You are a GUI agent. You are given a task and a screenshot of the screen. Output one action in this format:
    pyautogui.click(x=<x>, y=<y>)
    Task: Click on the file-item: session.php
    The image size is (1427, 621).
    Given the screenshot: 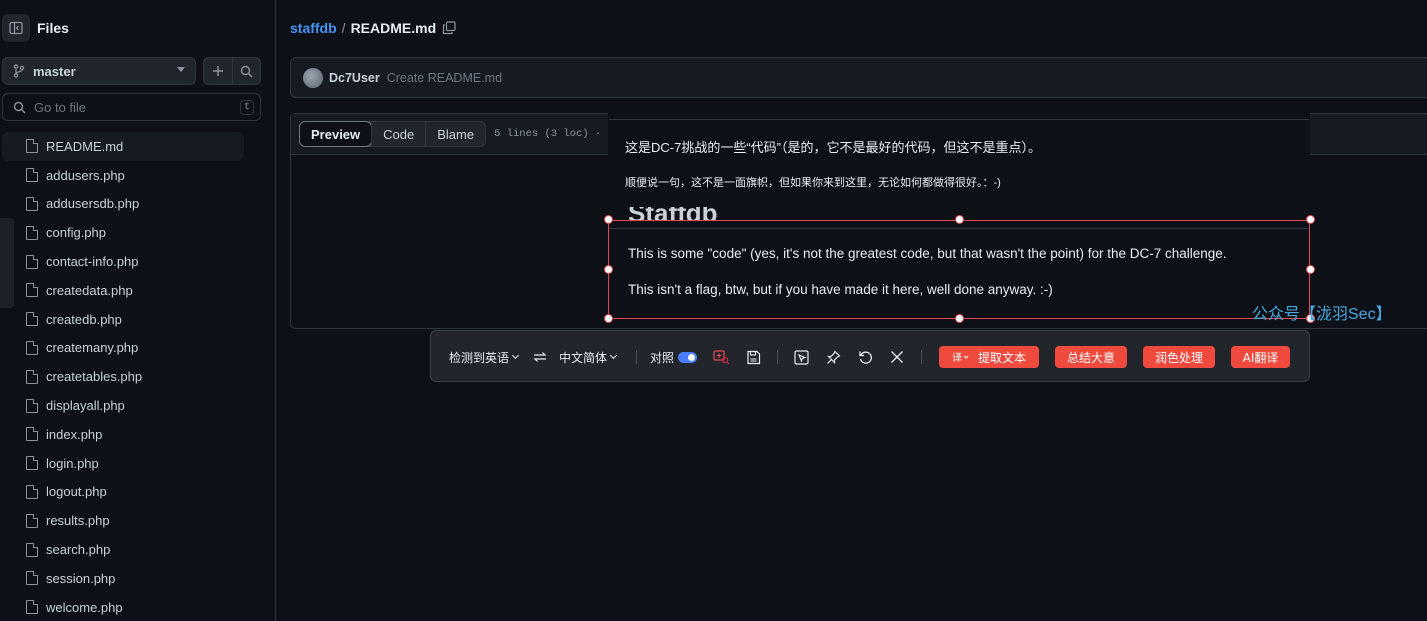 What is the action you would take?
    pyautogui.click(x=123, y=578)
    